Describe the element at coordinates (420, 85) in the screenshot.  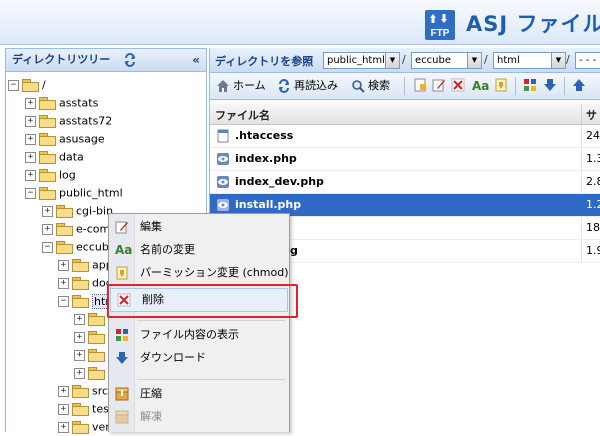
I see `new-file-icon` at that location.